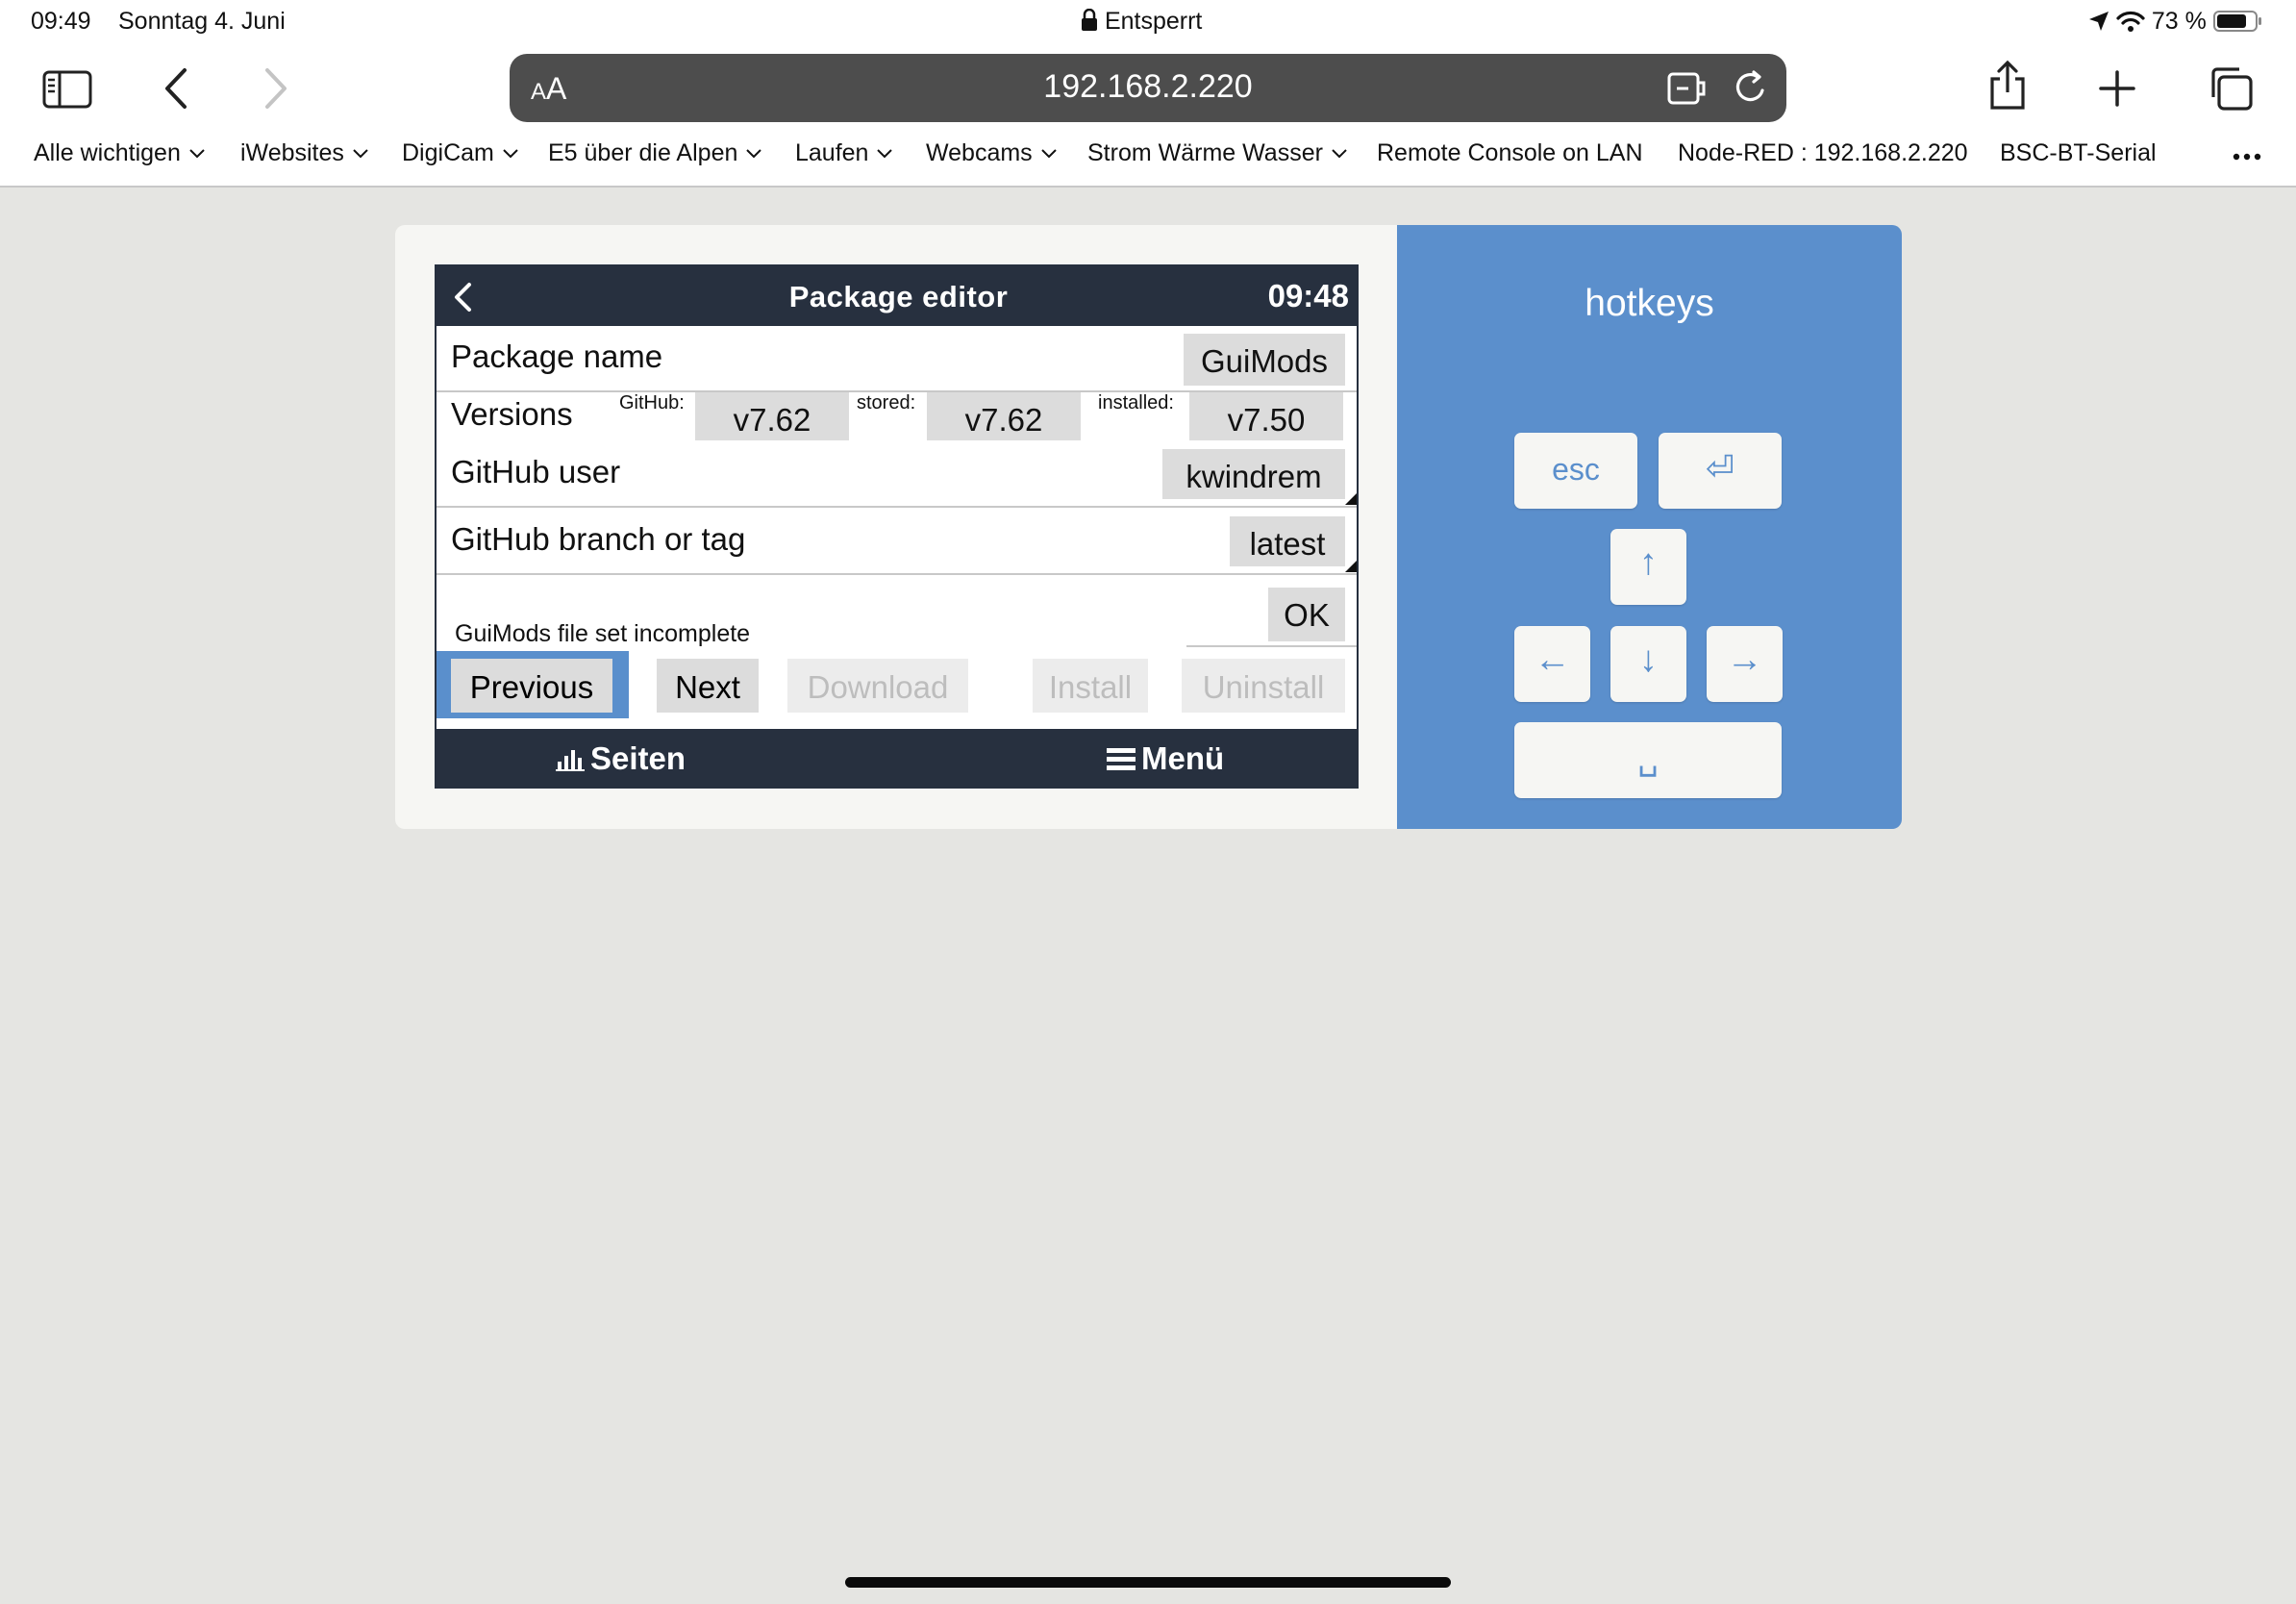 The image size is (2296, 1604). What do you see at coordinates (844, 153) in the screenshot?
I see `bookmark-folder-laufen: Laufen` at bounding box center [844, 153].